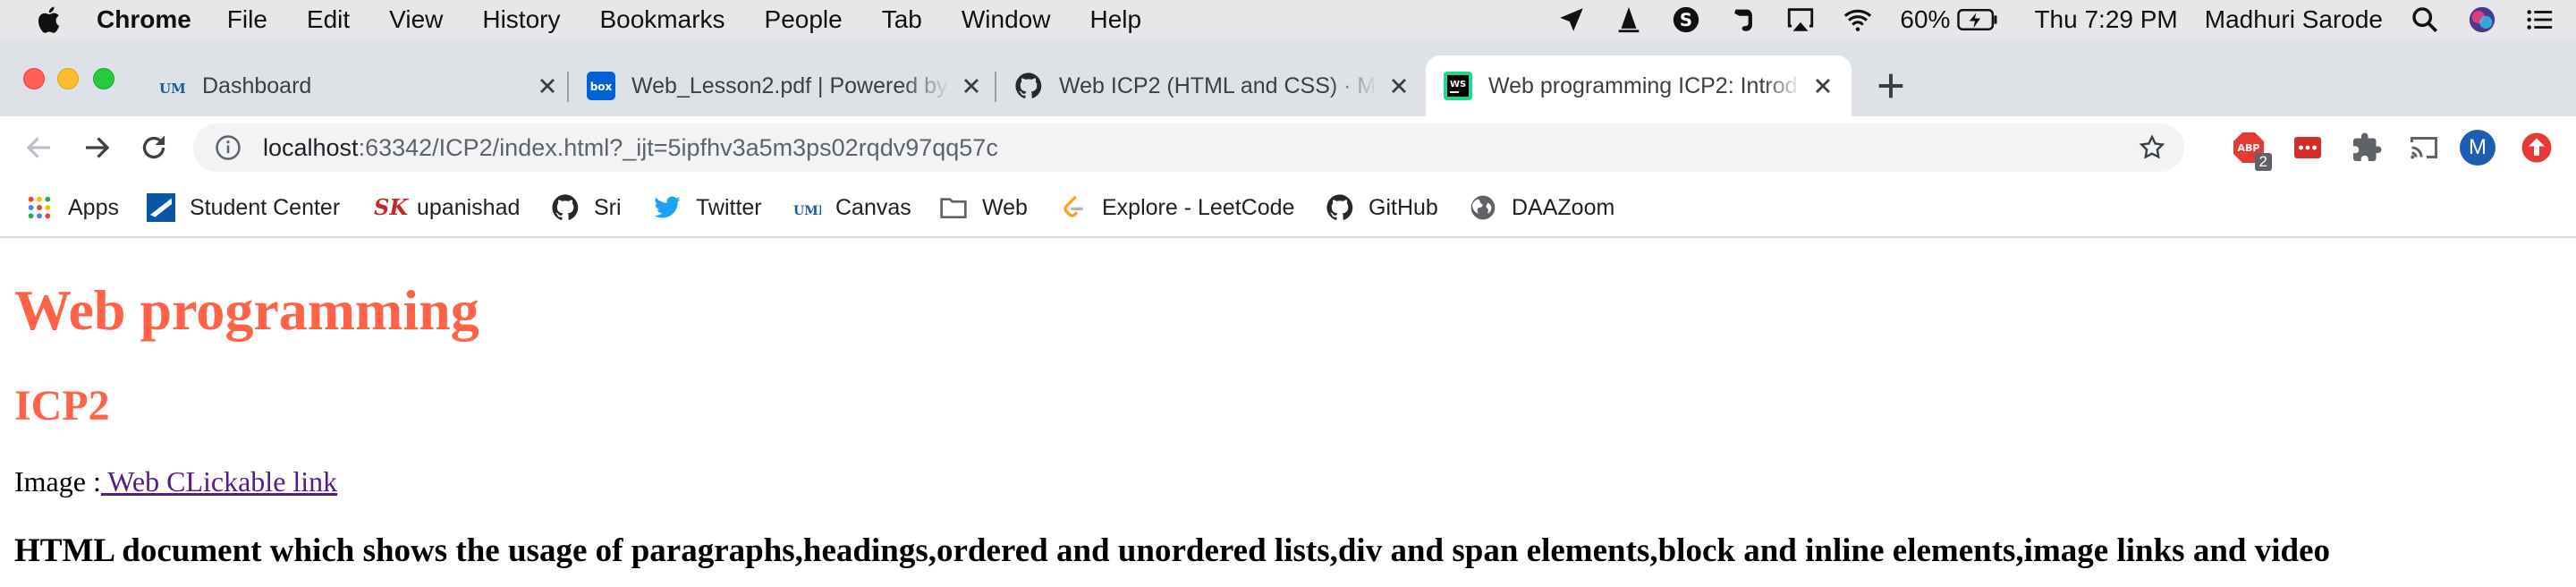 Image resolution: width=2576 pixels, height=587 pixels. What do you see at coordinates (804, 19) in the screenshot?
I see `menu-people: People` at bounding box center [804, 19].